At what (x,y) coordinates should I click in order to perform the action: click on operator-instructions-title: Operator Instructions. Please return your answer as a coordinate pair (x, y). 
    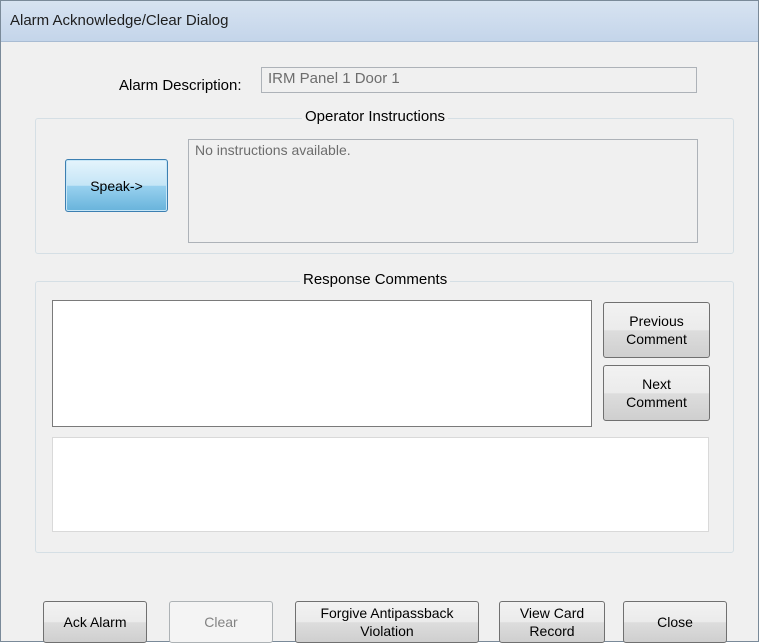
    Looking at the image, I should click on (375, 116).